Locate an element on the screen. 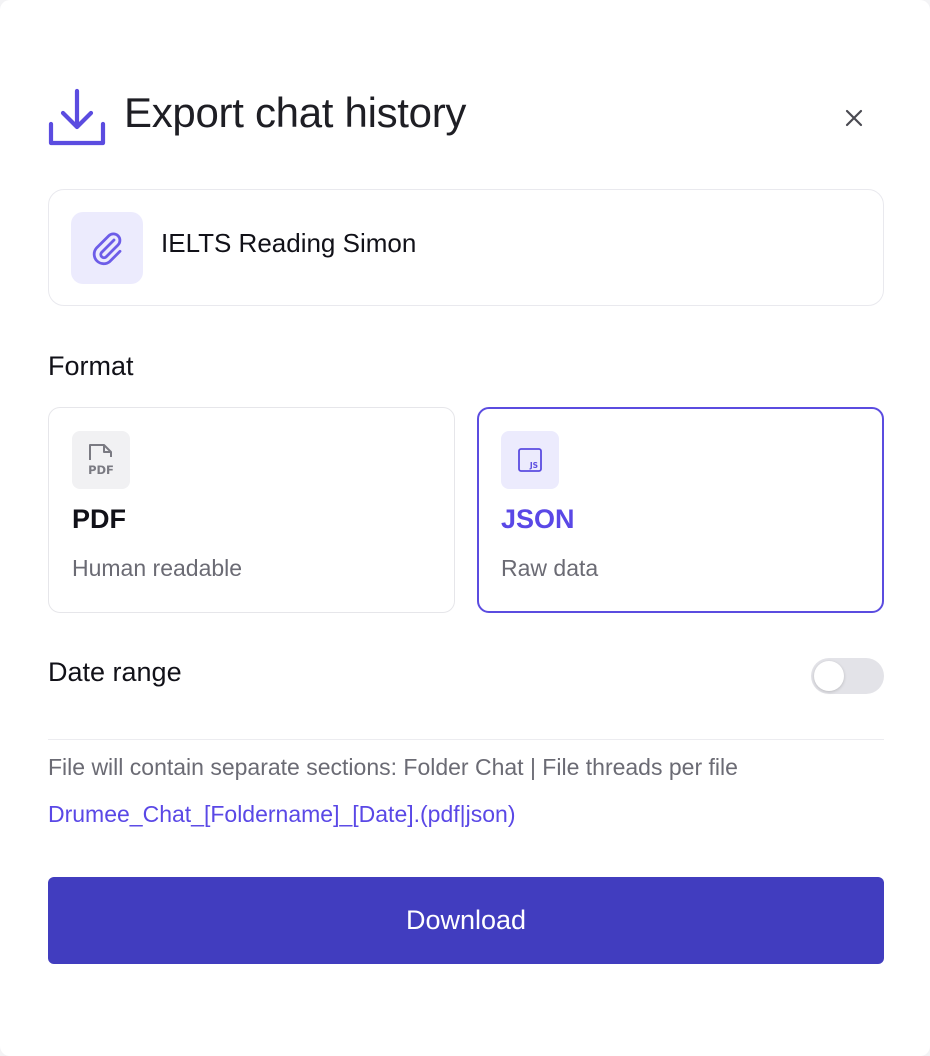 The height and width of the screenshot is (1056, 930). date-range-label: Date range is located at coordinates (115, 672).